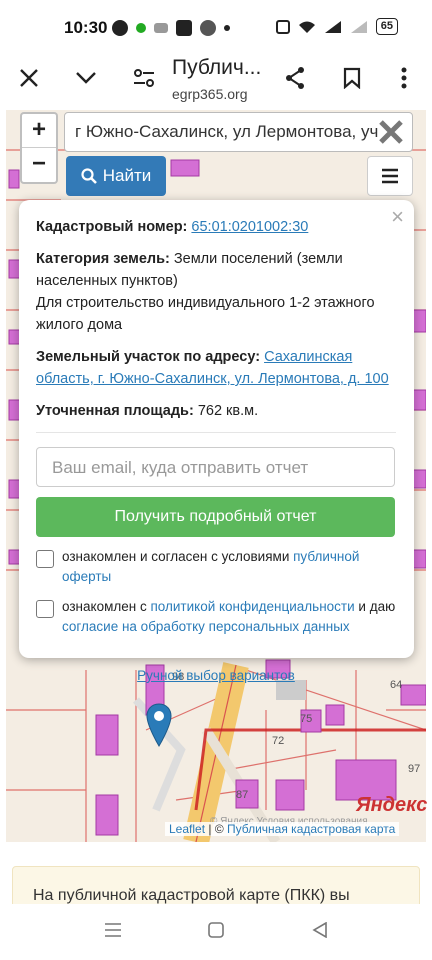 This screenshot has width=432, height=960. What do you see at coordinates (191, 895) in the screenshot?
I see `info-text: На публичной кадастровой карте (ПКК) вы` at bounding box center [191, 895].